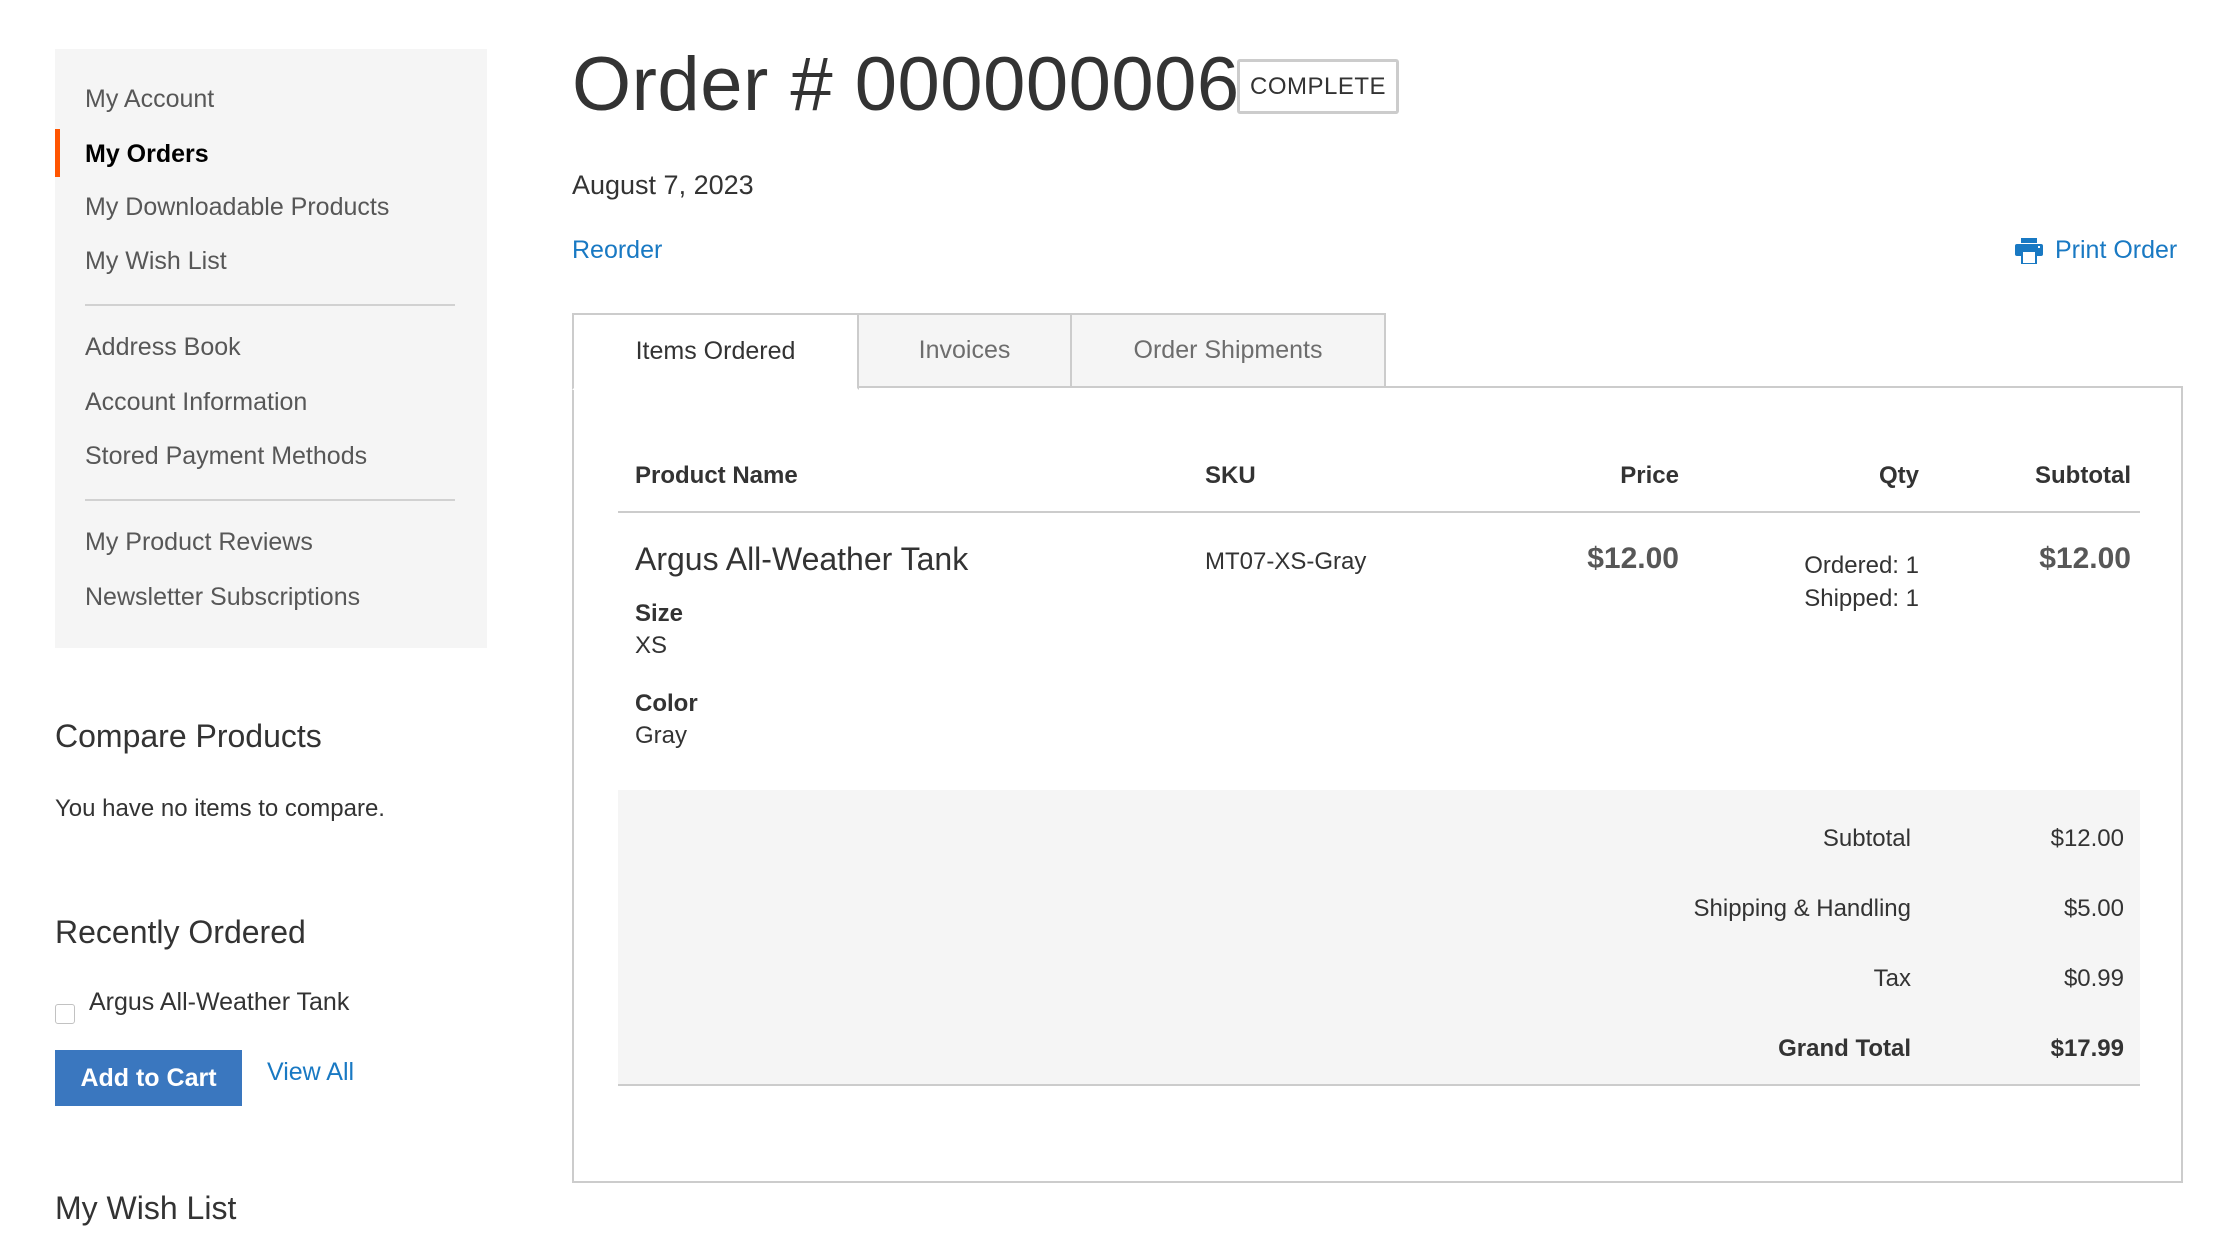  Describe the element at coordinates (1228, 350) in the screenshot. I see `tab-order-shipments: Order Shipments` at that location.